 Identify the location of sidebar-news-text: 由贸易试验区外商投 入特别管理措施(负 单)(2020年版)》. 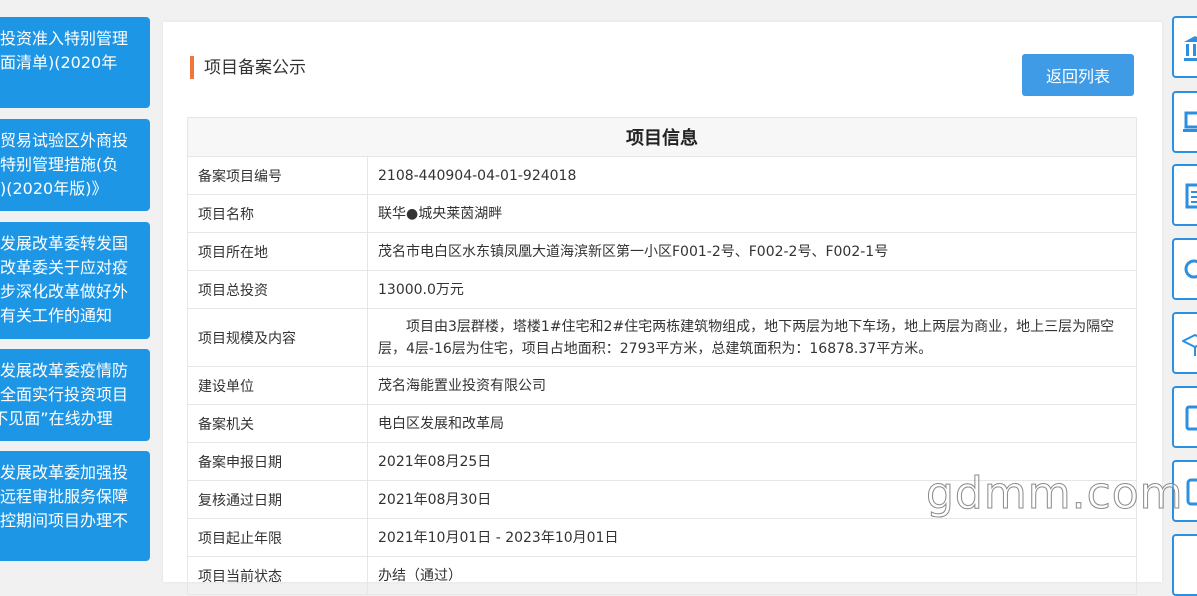
(64, 164).